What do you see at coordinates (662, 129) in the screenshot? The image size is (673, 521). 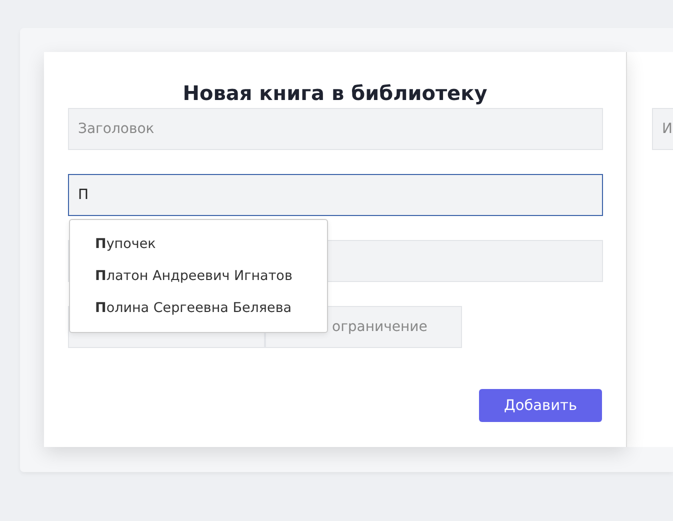 I see `side-field: И` at bounding box center [662, 129].